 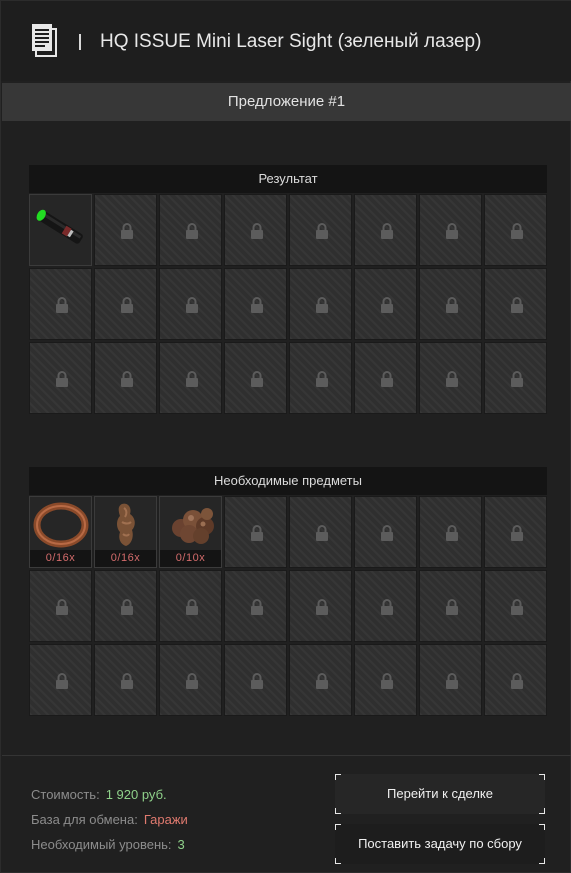 I want to click on cost-row: Стоимость: 1 920 руб., so click(x=99, y=794).